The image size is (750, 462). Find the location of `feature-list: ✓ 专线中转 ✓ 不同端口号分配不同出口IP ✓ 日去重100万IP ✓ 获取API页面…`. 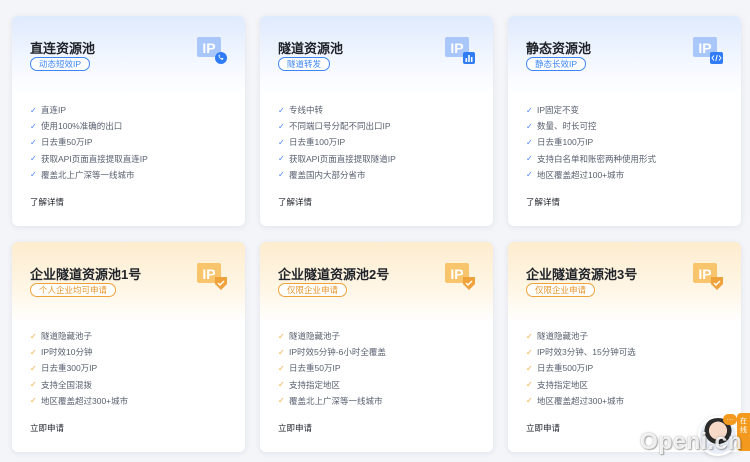

feature-list: ✓ 专线中转 ✓ 不同端口号分配不同出口IP ✓ 日去重100万IP ✓ 获取API页面… is located at coordinates (337, 142).